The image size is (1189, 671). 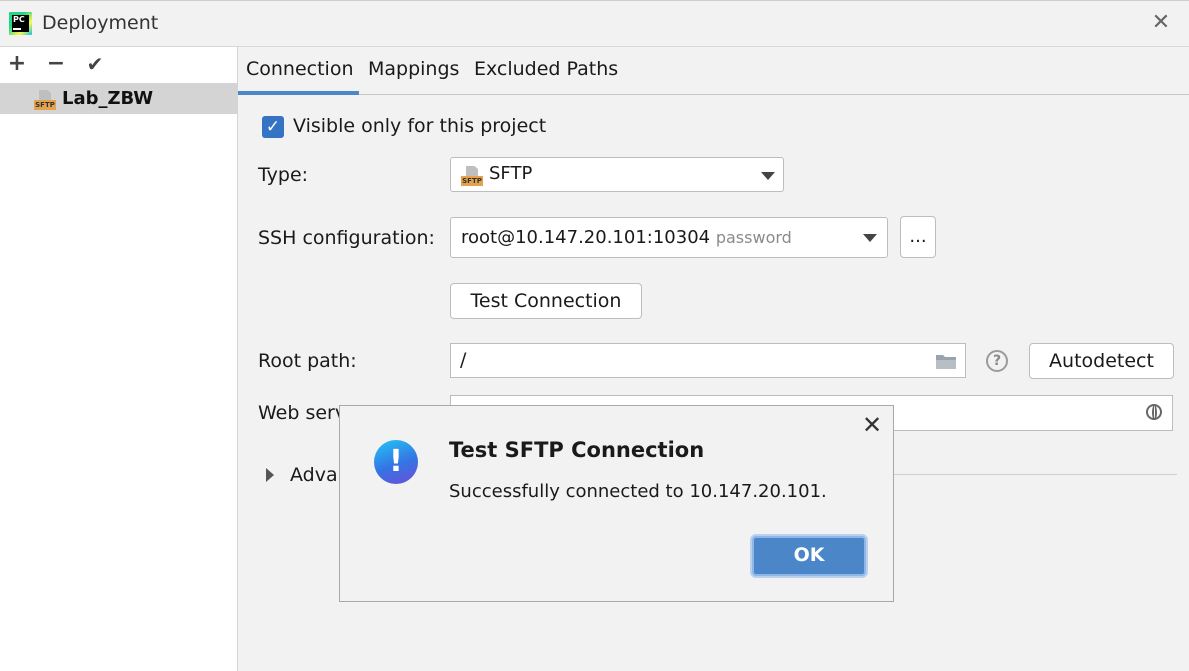 What do you see at coordinates (463, 360) in the screenshot?
I see `root-path-value: /` at bounding box center [463, 360].